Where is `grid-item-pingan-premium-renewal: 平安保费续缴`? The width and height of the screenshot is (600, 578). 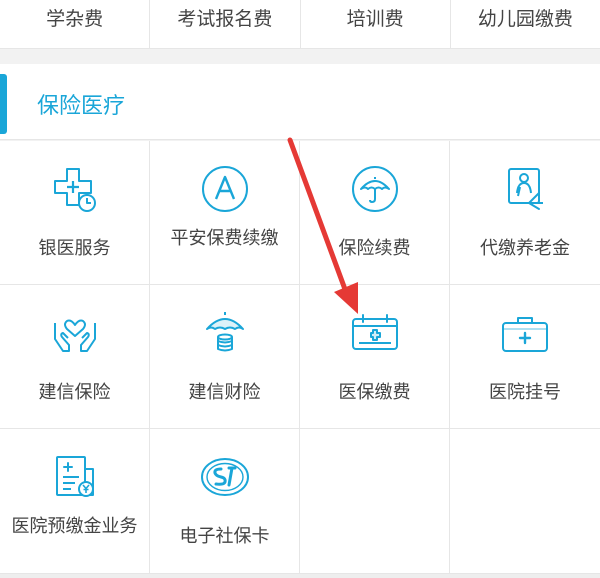
grid-item-pingan-premium-renewal: 平安保费续缴 is located at coordinates (225, 213).